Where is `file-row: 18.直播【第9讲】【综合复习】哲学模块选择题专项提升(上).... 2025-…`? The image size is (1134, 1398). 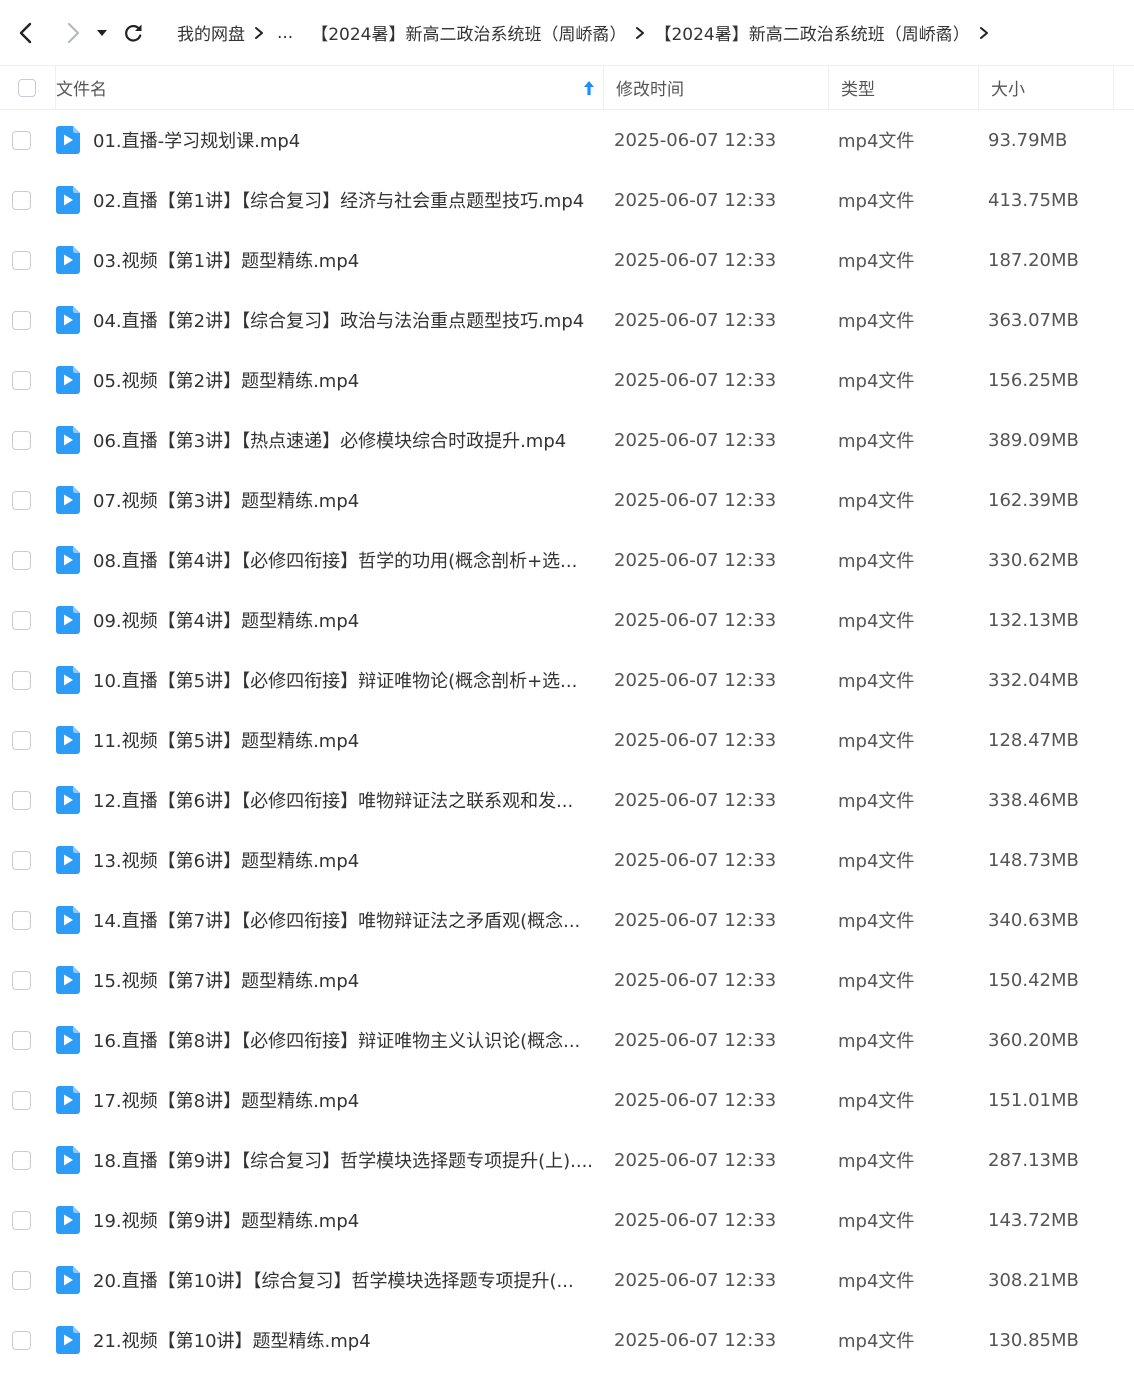
file-row: 18.直播【第9讲】【综合复习】哲学模块选择题专项提升(上).... 2025-… is located at coordinates (567, 1160).